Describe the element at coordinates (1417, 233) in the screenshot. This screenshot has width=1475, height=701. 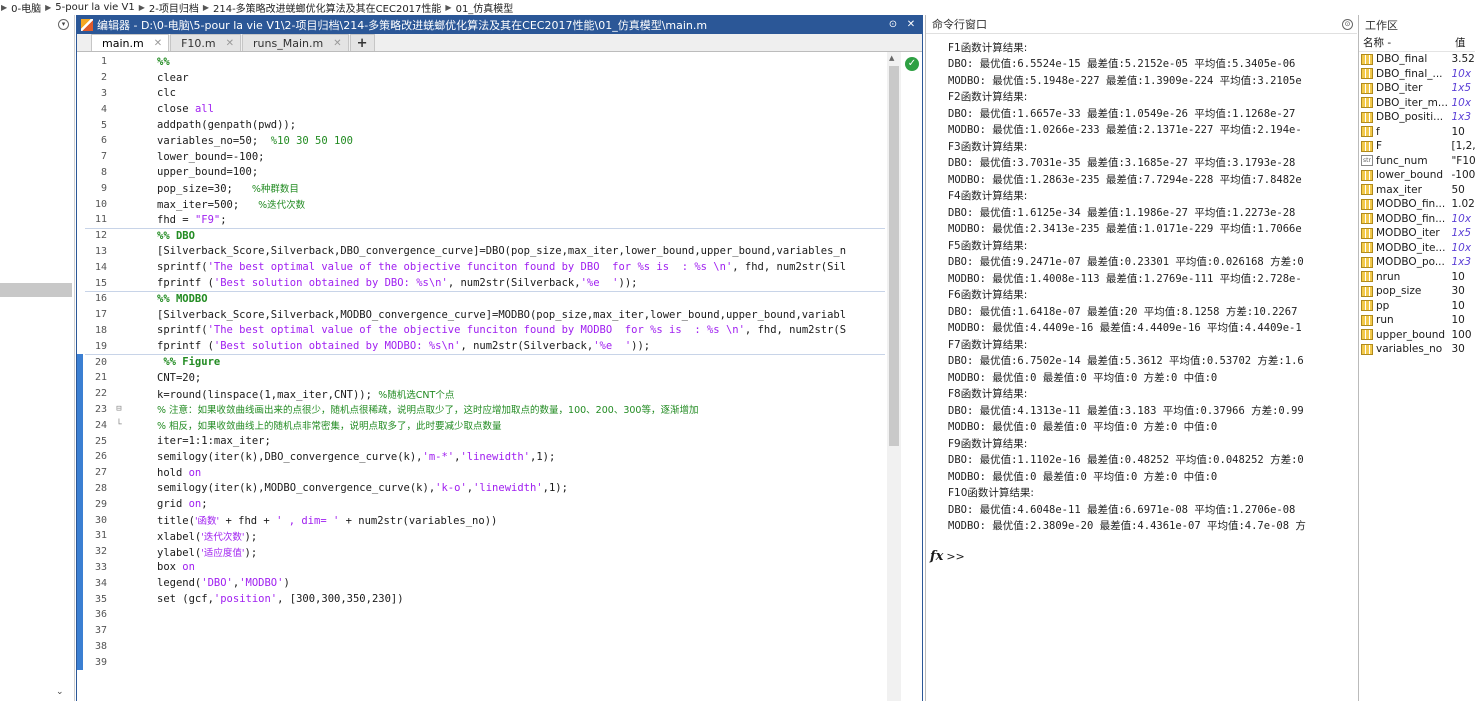
I see `workspace-variable: MODBO_iter 1x5` at that location.